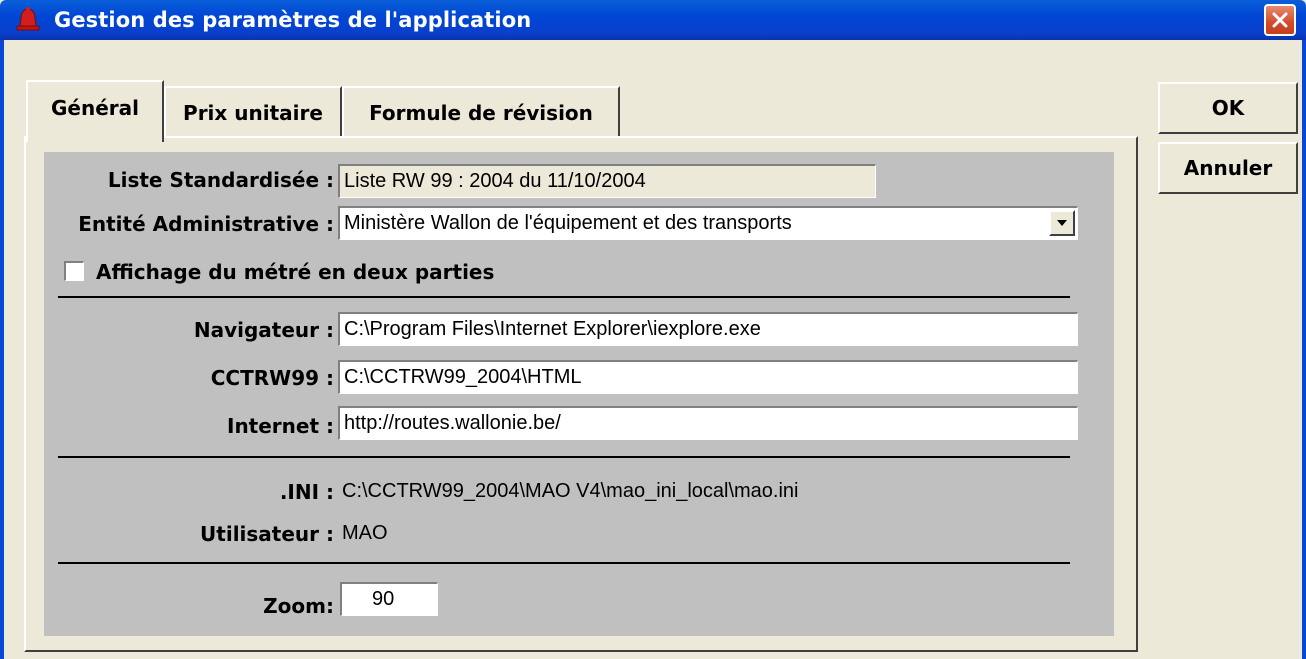  What do you see at coordinates (298, 606) in the screenshot?
I see `zoom-label: Zoom:` at bounding box center [298, 606].